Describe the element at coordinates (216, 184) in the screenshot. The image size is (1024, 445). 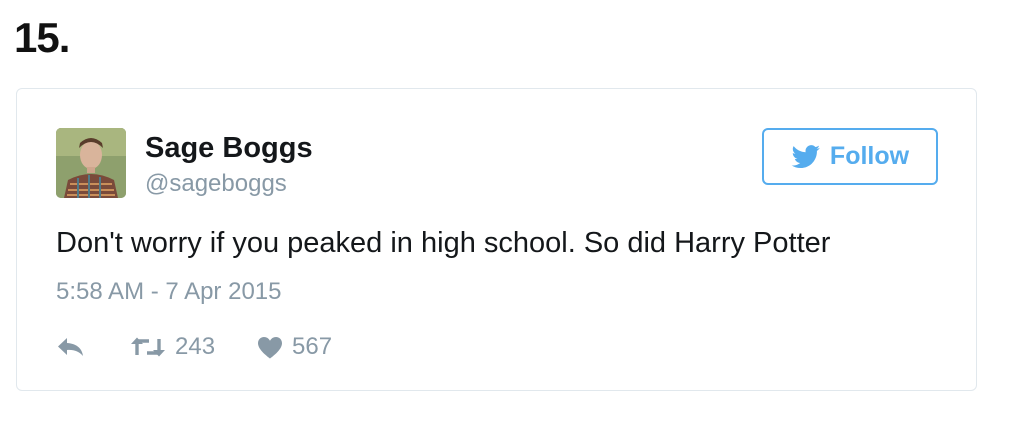
I see `author-handle: @sageboggs` at that location.